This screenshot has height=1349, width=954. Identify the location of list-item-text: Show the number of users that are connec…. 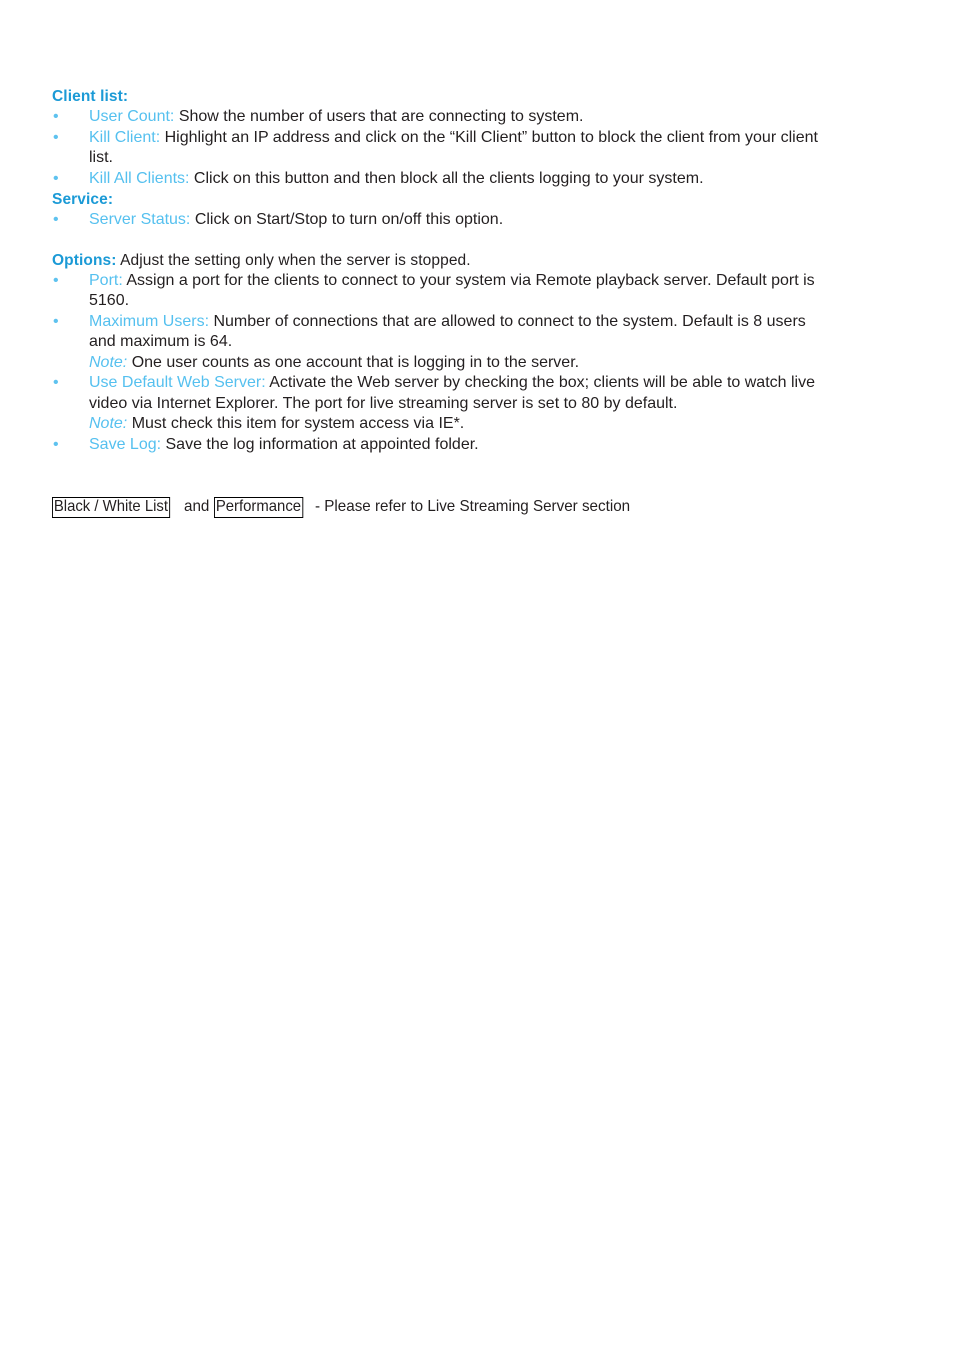
(379, 116).